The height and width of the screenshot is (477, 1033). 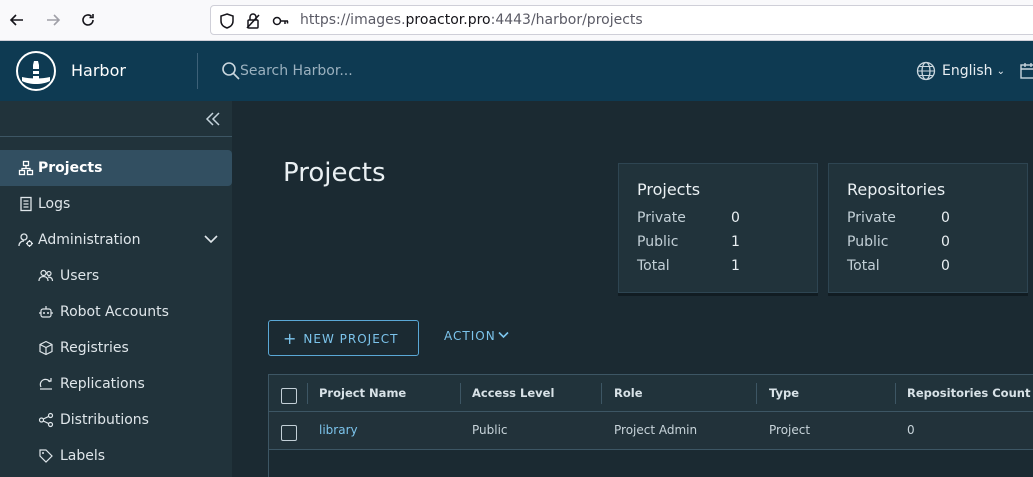 What do you see at coordinates (390, 71) in the screenshot?
I see `search-input` at bounding box center [390, 71].